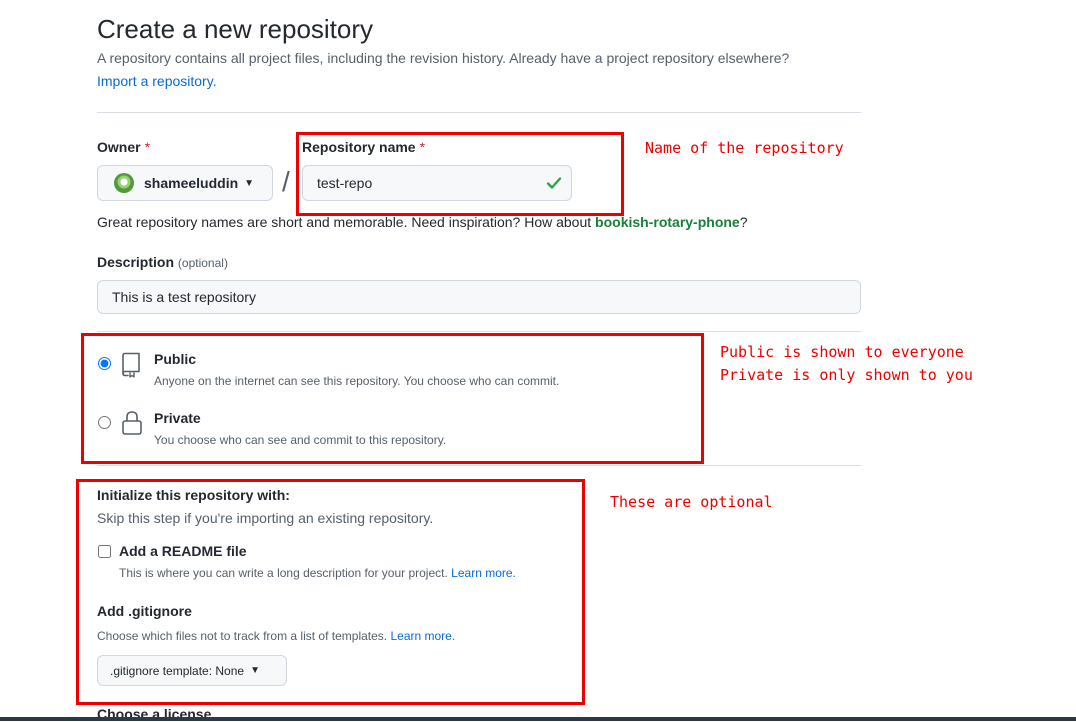  What do you see at coordinates (136, 262) in the screenshot?
I see `description-label-text: Description` at bounding box center [136, 262].